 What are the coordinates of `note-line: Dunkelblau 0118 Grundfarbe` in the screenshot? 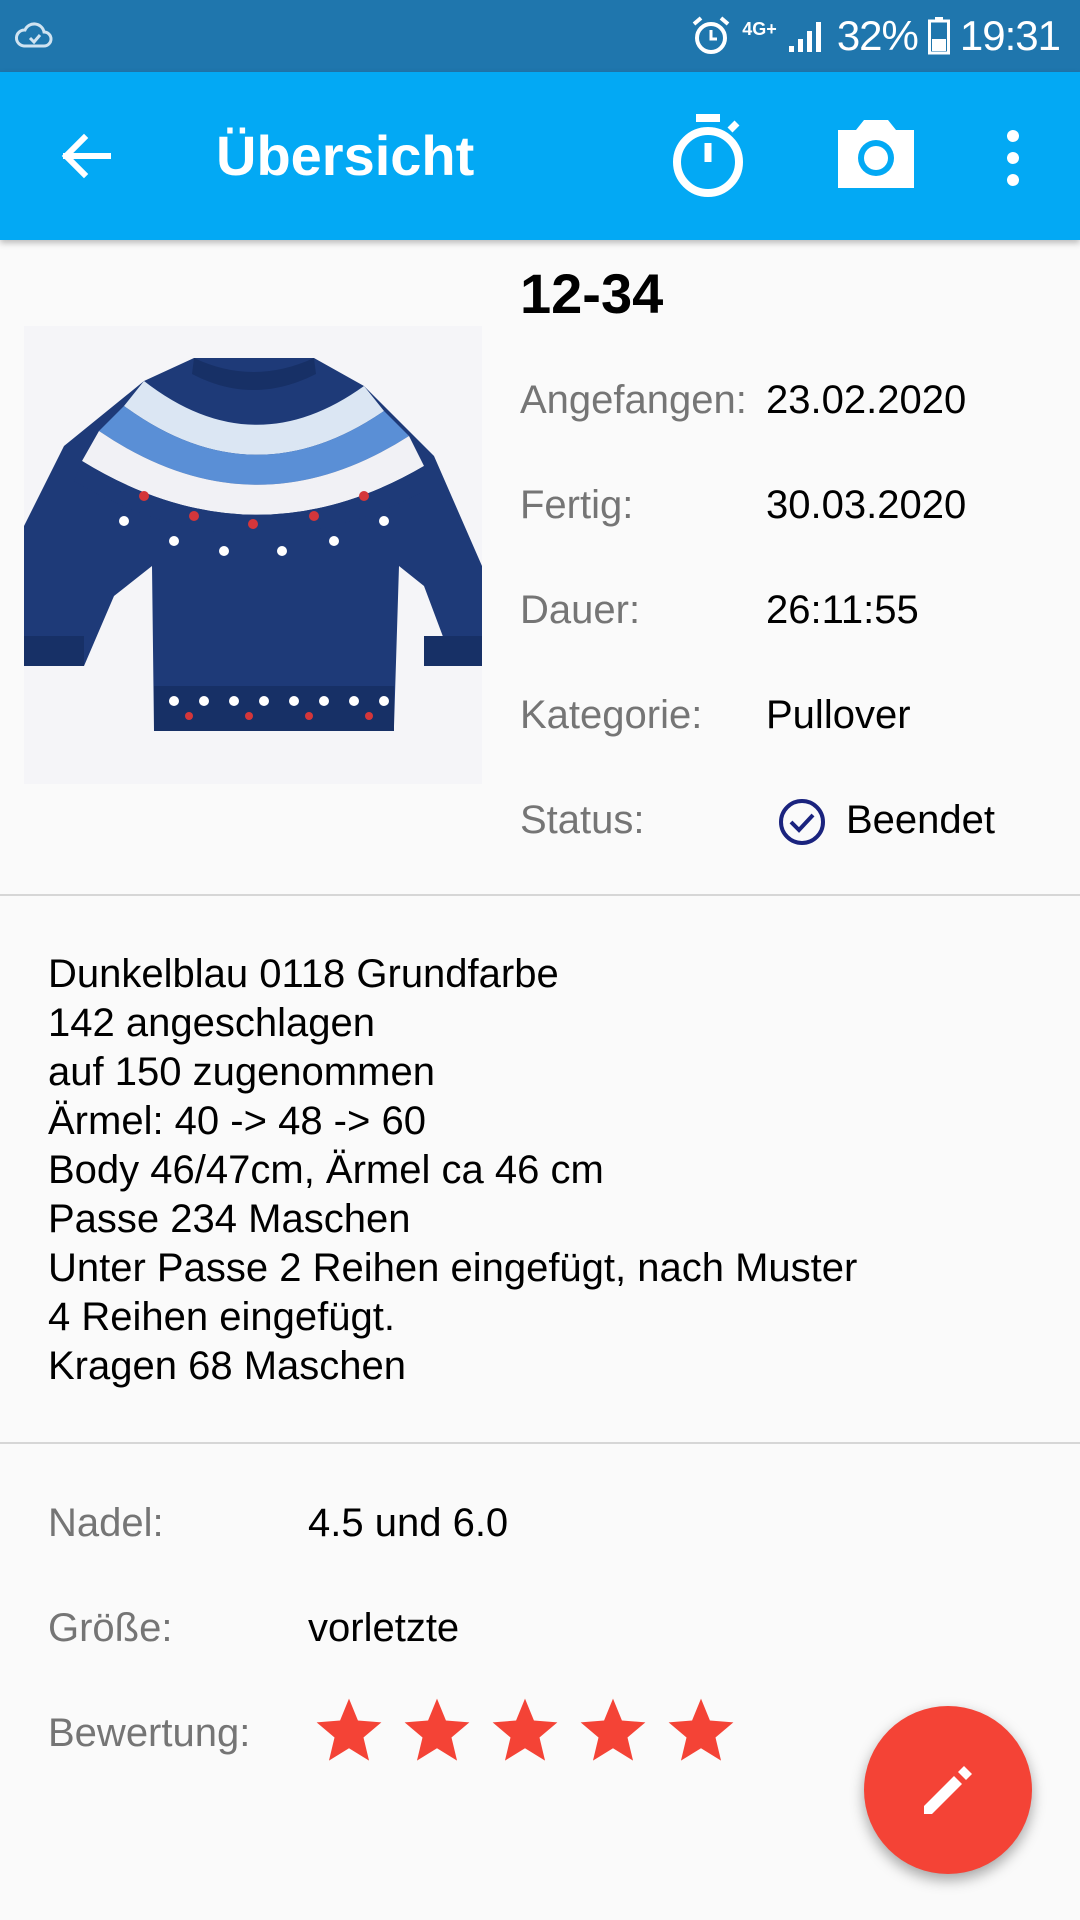 It's located at (303, 974).